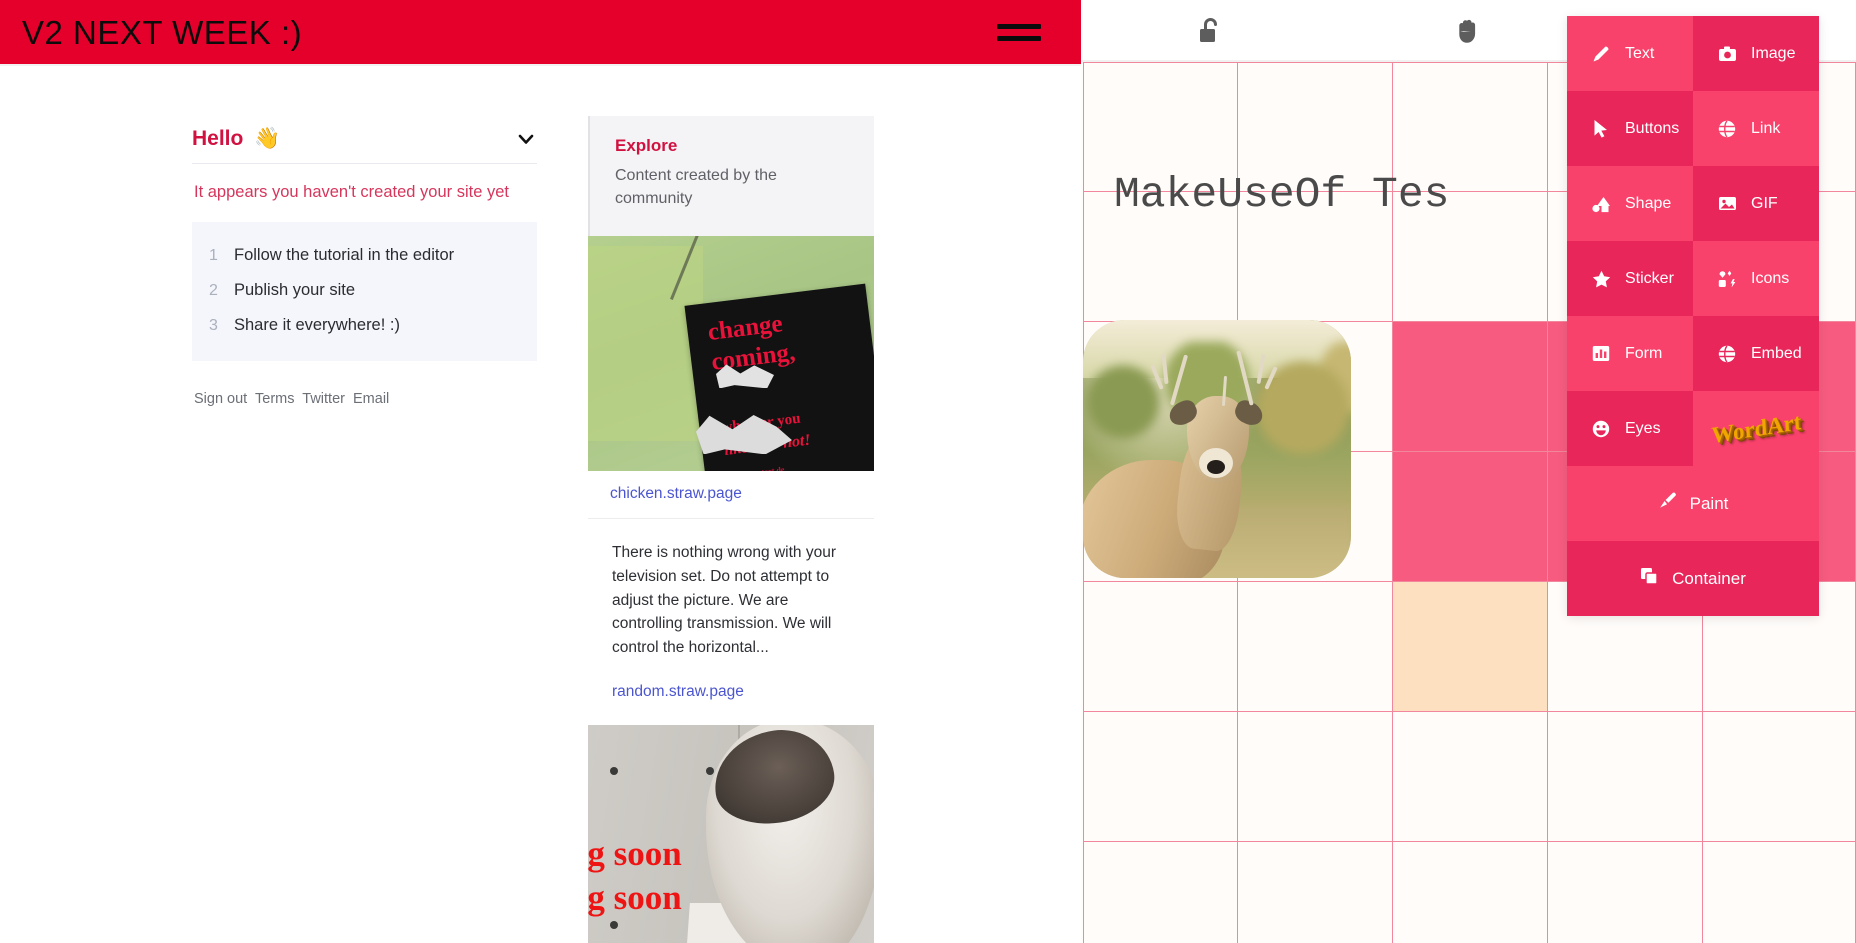 The image size is (1856, 943). I want to click on hand-icon, so click(1468, 30).